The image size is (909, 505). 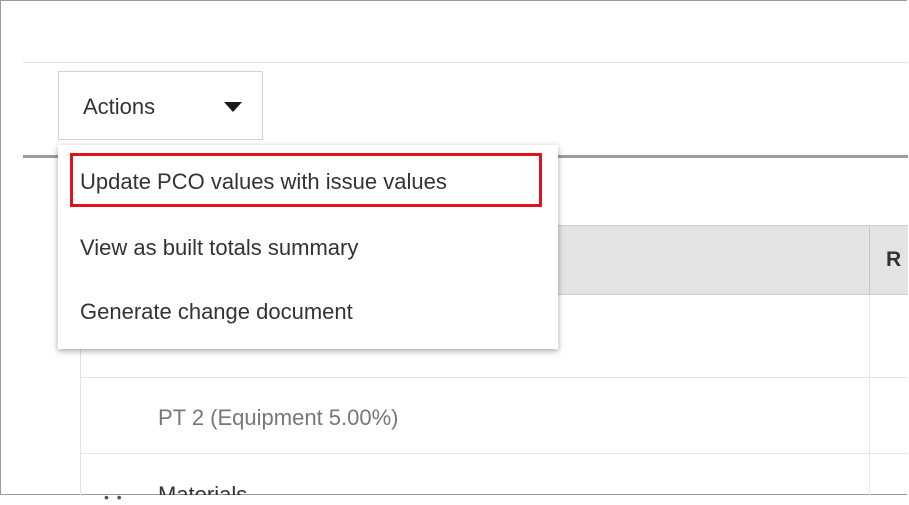 I want to click on menu-item-label: Update PCO values with issue values, so click(x=263, y=181).